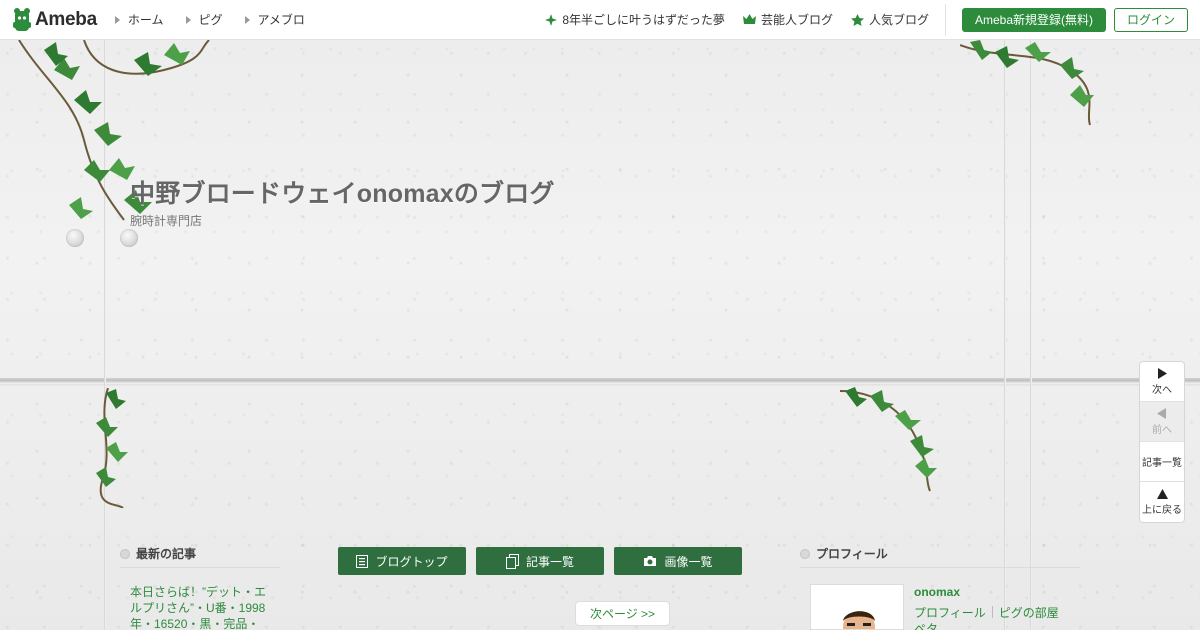 This screenshot has width=1200, height=630. I want to click on copy-icon, so click(512, 561).